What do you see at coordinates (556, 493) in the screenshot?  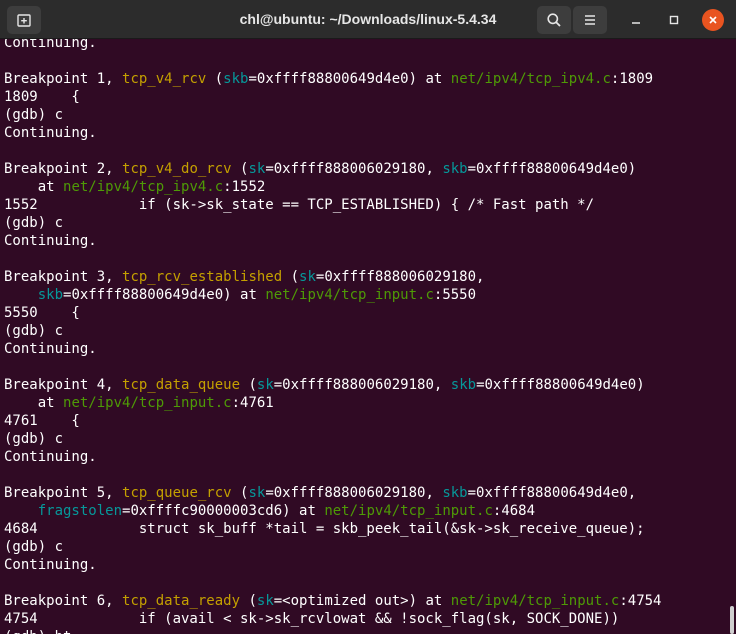 I see `terminal-text: =0xffff88800649d4e0,` at bounding box center [556, 493].